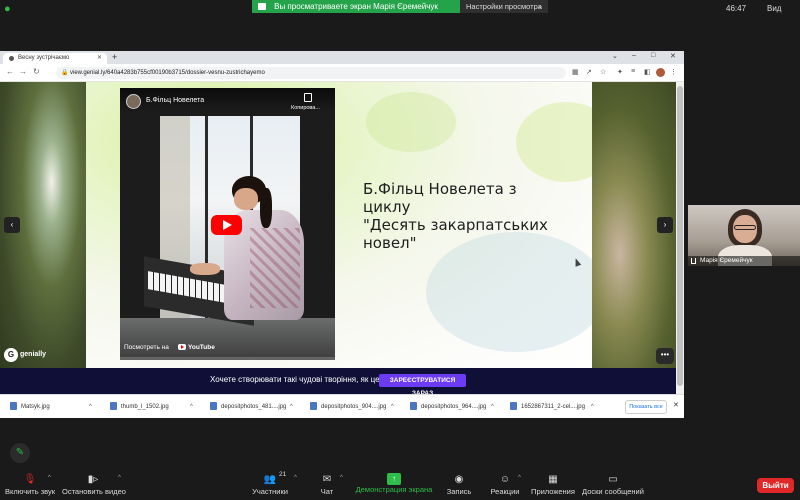 Image resolution: width=800 pixels, height=500 pixels. Describe the element at coordinates (327, 491) in the screenshot. I see `chat-label: Чат` at that location.